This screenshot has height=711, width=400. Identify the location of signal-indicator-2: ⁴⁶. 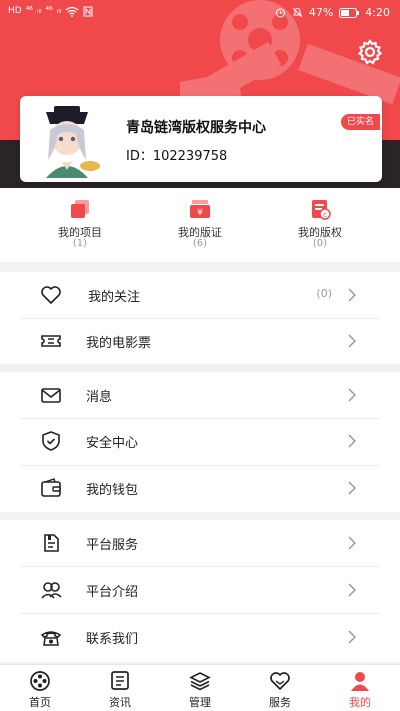
(49, 11).